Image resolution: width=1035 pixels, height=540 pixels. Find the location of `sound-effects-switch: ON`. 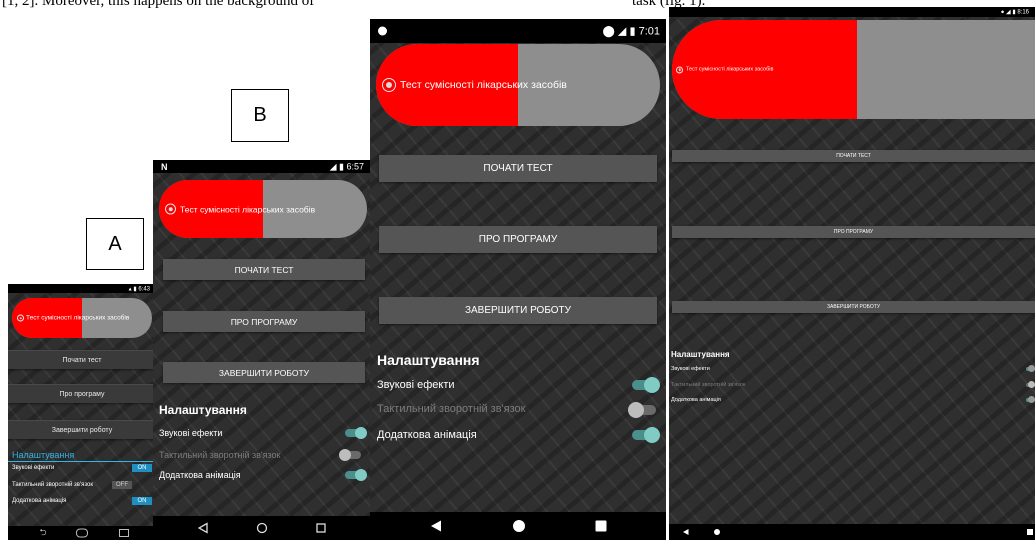

sound-effects-switch: ON is located at coordinates (142, 468).